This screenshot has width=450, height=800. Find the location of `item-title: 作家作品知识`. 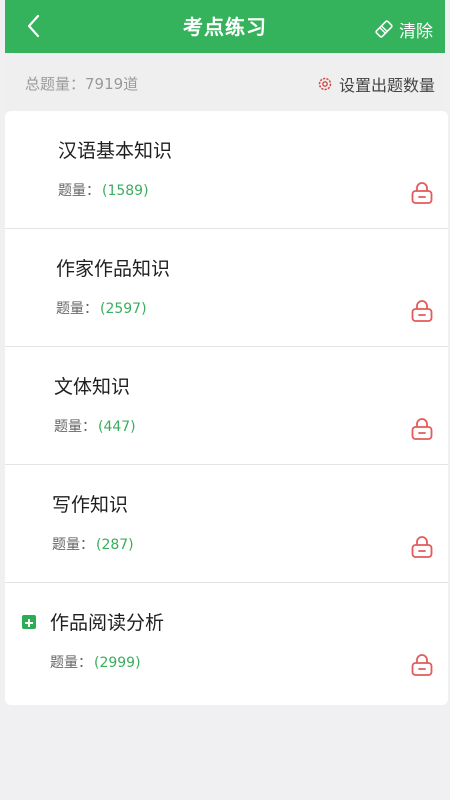

item-title: 作家作品知识 is located at coordinates (113, 269).